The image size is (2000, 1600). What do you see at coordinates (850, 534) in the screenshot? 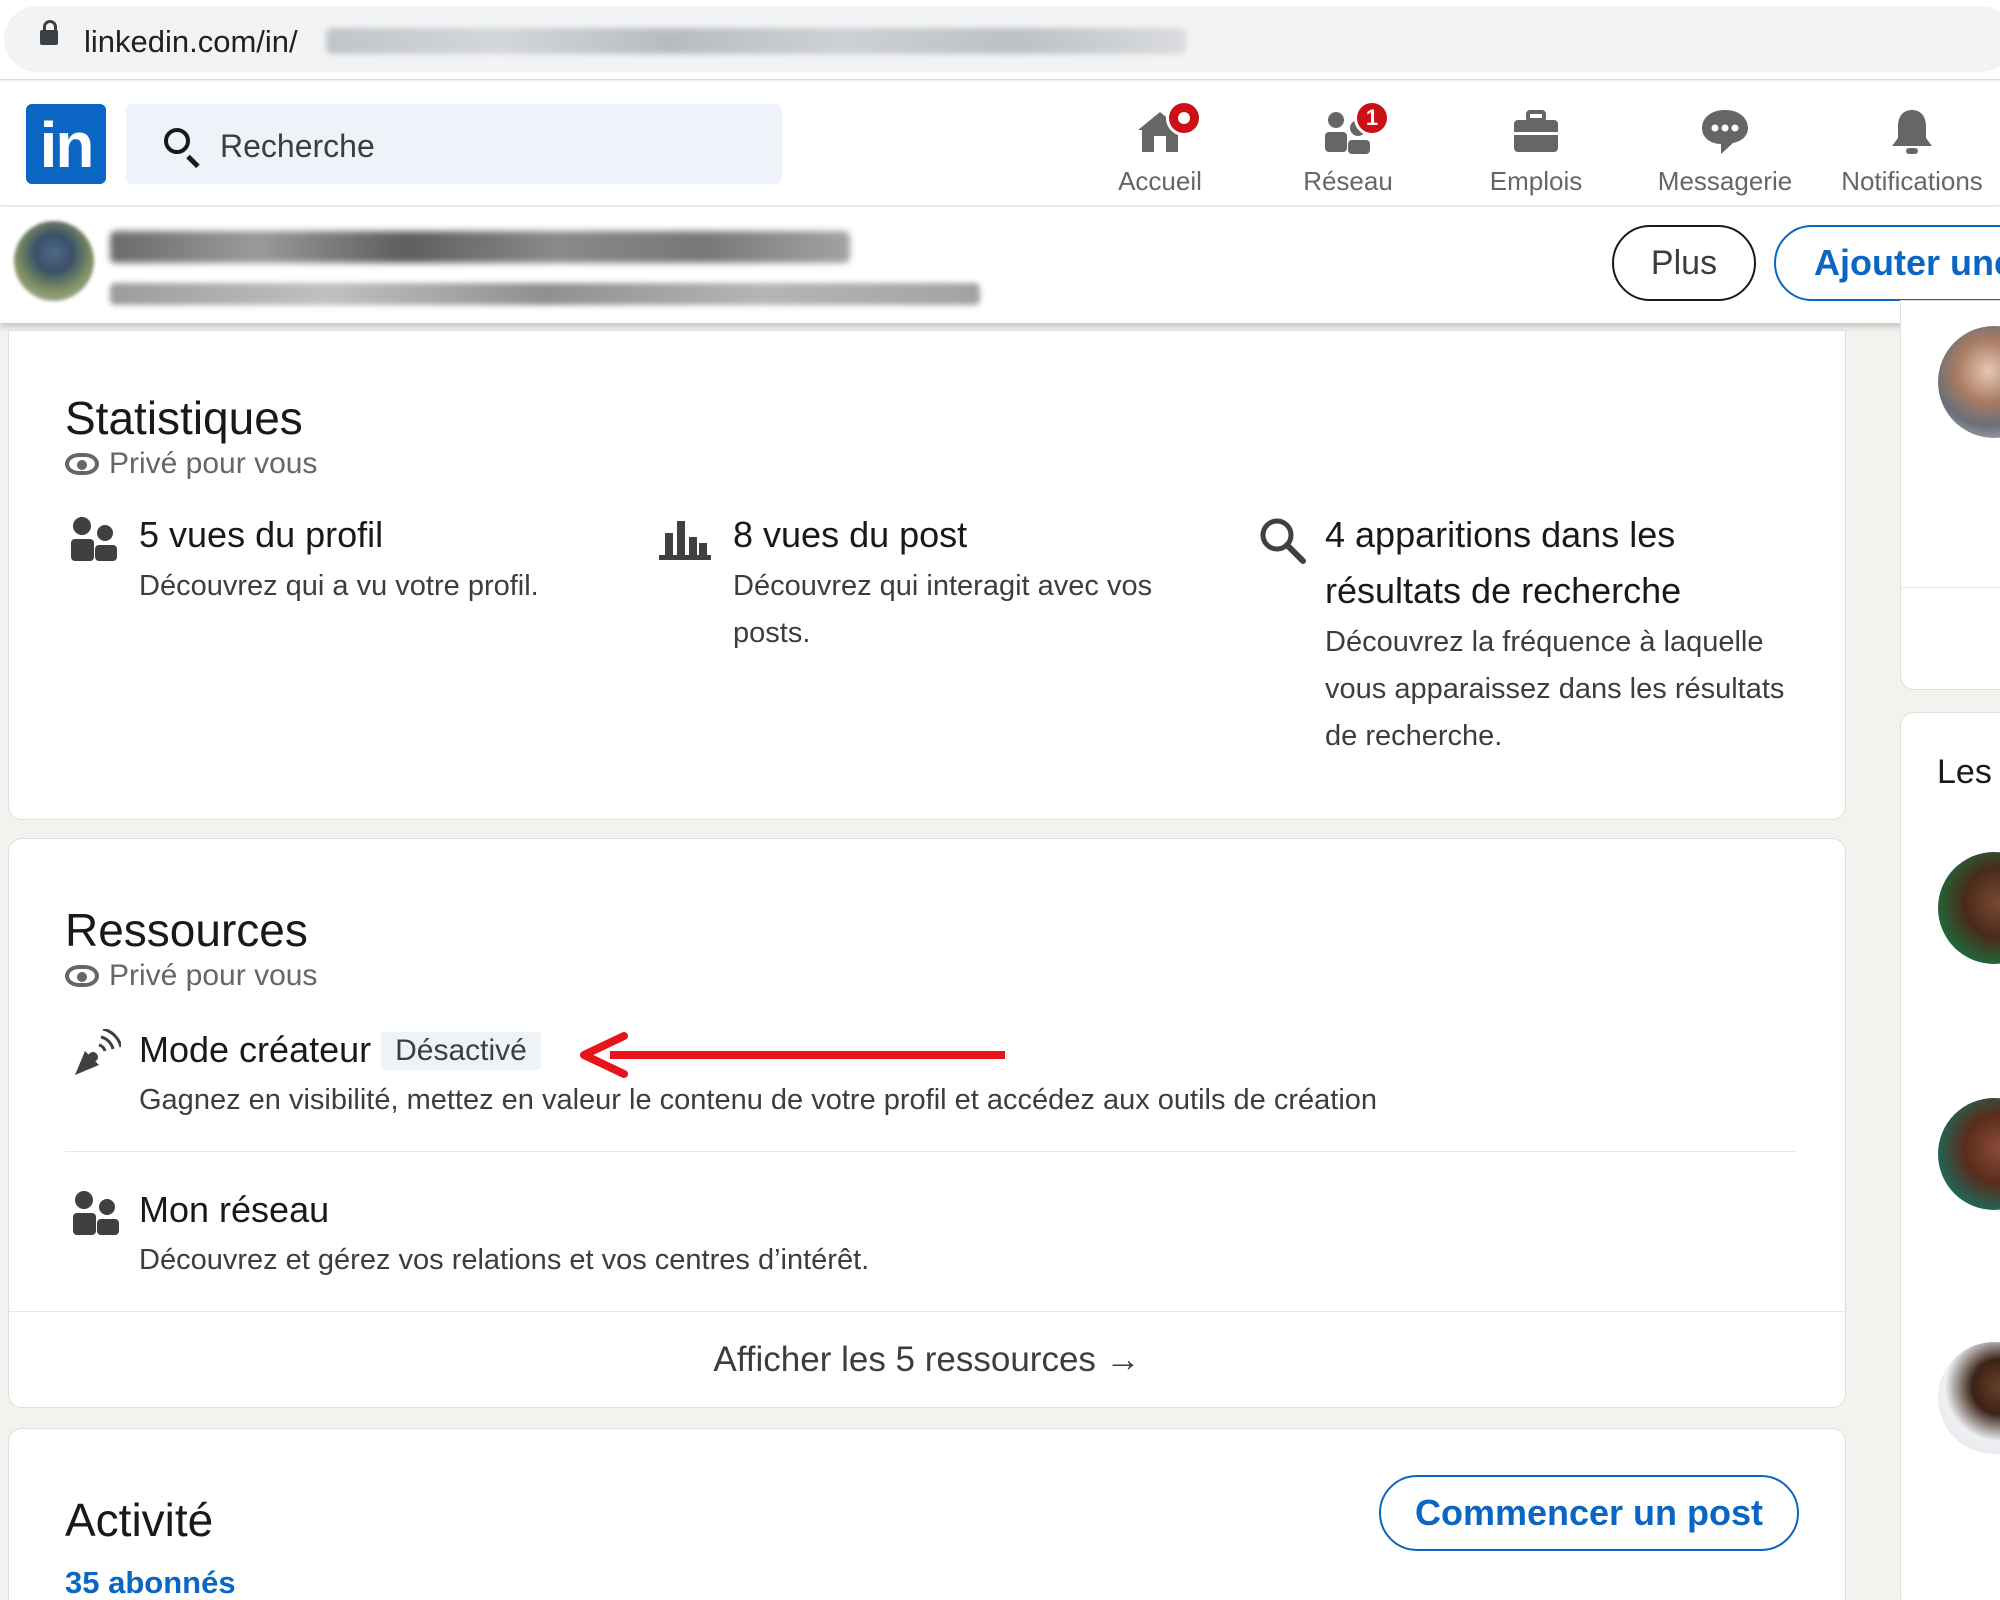
I see `stat-title: 8 vues du post` at bounding box center [850, 534].